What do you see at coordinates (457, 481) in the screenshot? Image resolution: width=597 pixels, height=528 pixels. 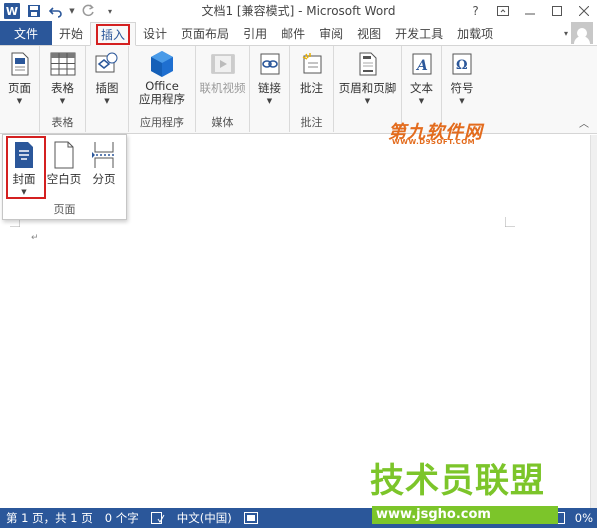 I see `watermark-logo-bottom: 技术员联盟` at bounding box center [457, 481].